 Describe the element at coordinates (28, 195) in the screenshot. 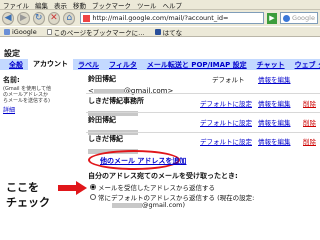

I see `annotation-text: ここを チェック` at that location.